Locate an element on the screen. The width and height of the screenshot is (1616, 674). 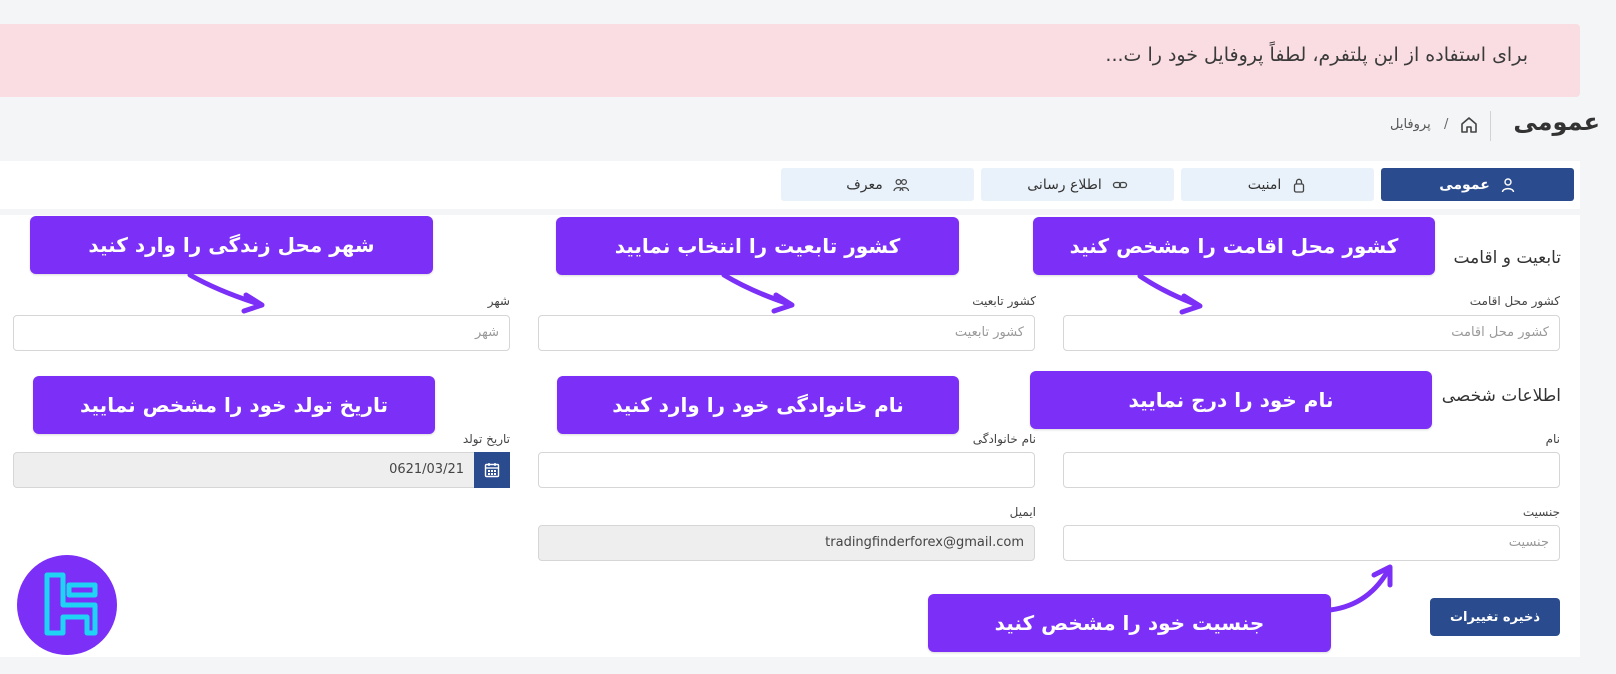
users-icon is located at coordinates (901, 184).